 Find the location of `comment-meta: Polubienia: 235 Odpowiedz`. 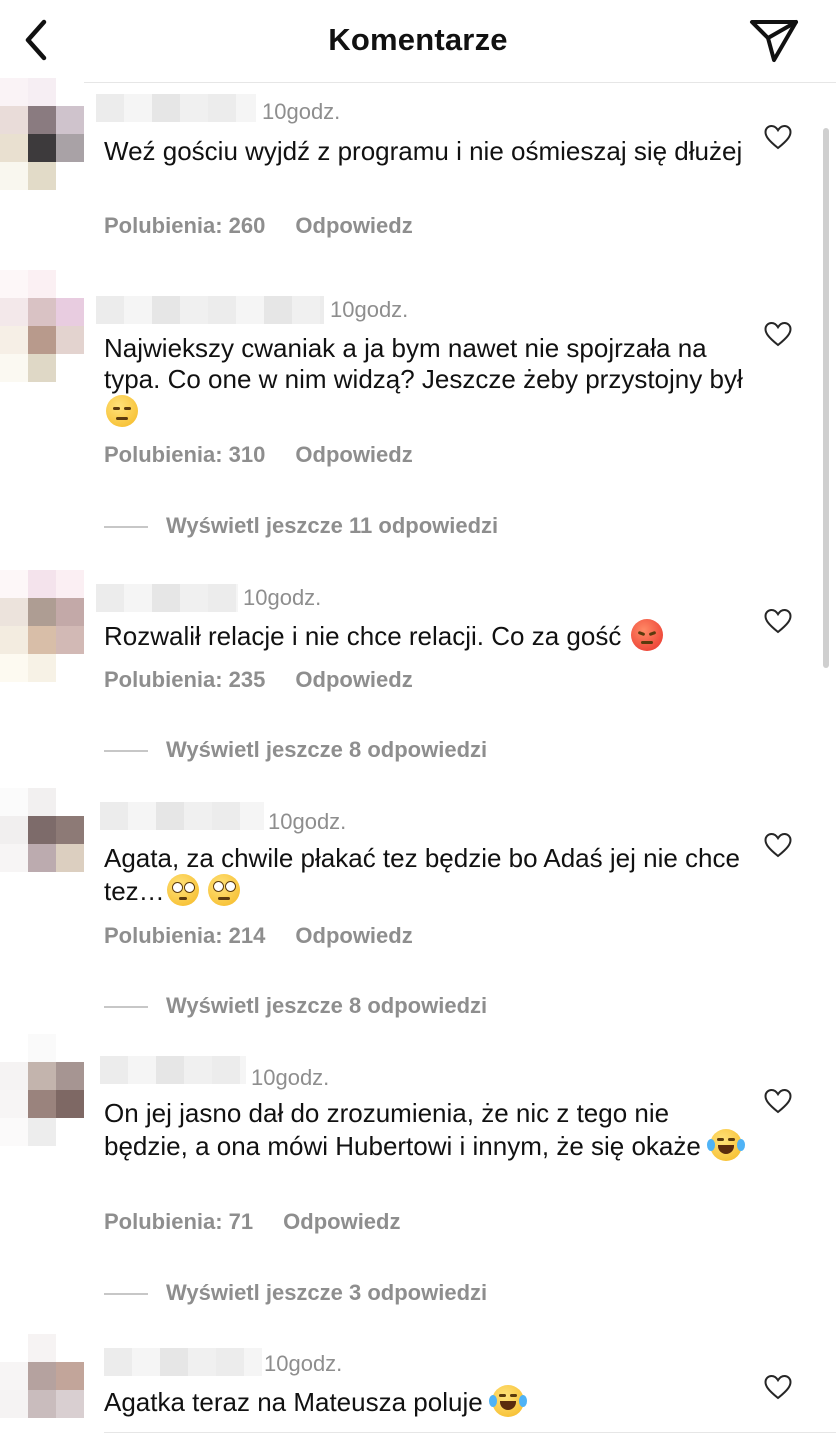

comment-meta: Polubienia: 235 Odpowiedz is located at coordinates (258, 680).